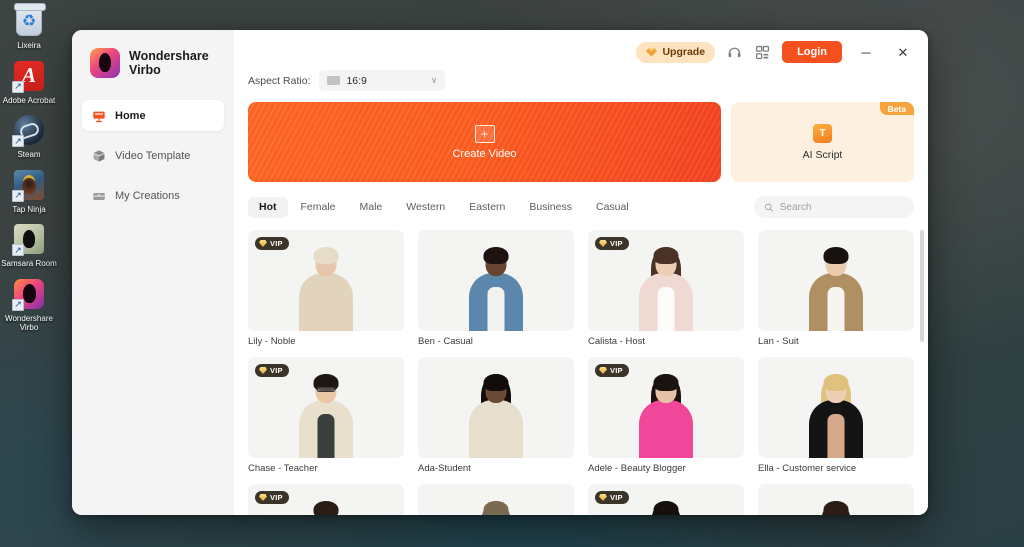 The height and width of the screenshot is (547, 1024). Describe the element at coordinates (318, 207) in the screenshot. I see `filter-tab-female: Female` at that location.